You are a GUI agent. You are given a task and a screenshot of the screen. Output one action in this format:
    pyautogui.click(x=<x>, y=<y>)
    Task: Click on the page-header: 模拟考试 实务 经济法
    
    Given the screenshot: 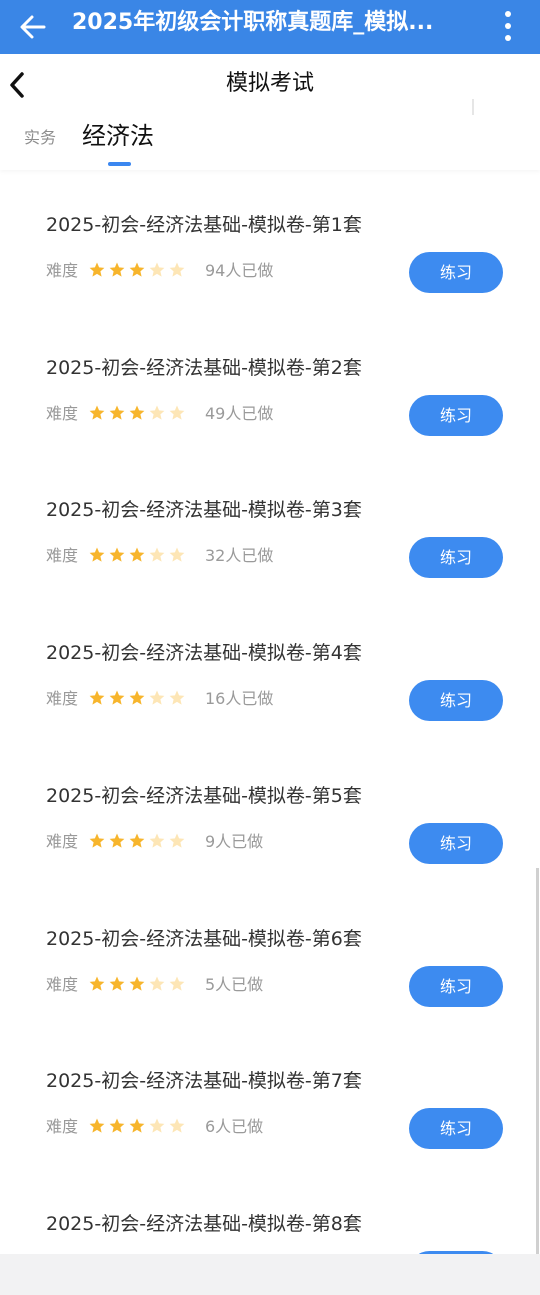 What is the action you would take?
    pyautogui.click(x=270, y=112)
    